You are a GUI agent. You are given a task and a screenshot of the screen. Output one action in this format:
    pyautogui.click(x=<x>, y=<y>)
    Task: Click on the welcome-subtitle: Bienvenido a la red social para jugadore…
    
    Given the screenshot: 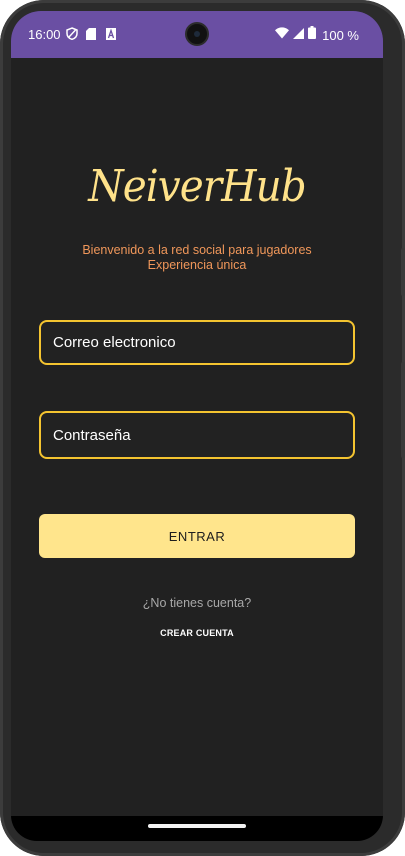 What is the action you would take?
    pyautogui.click(x=197, y=258)
    